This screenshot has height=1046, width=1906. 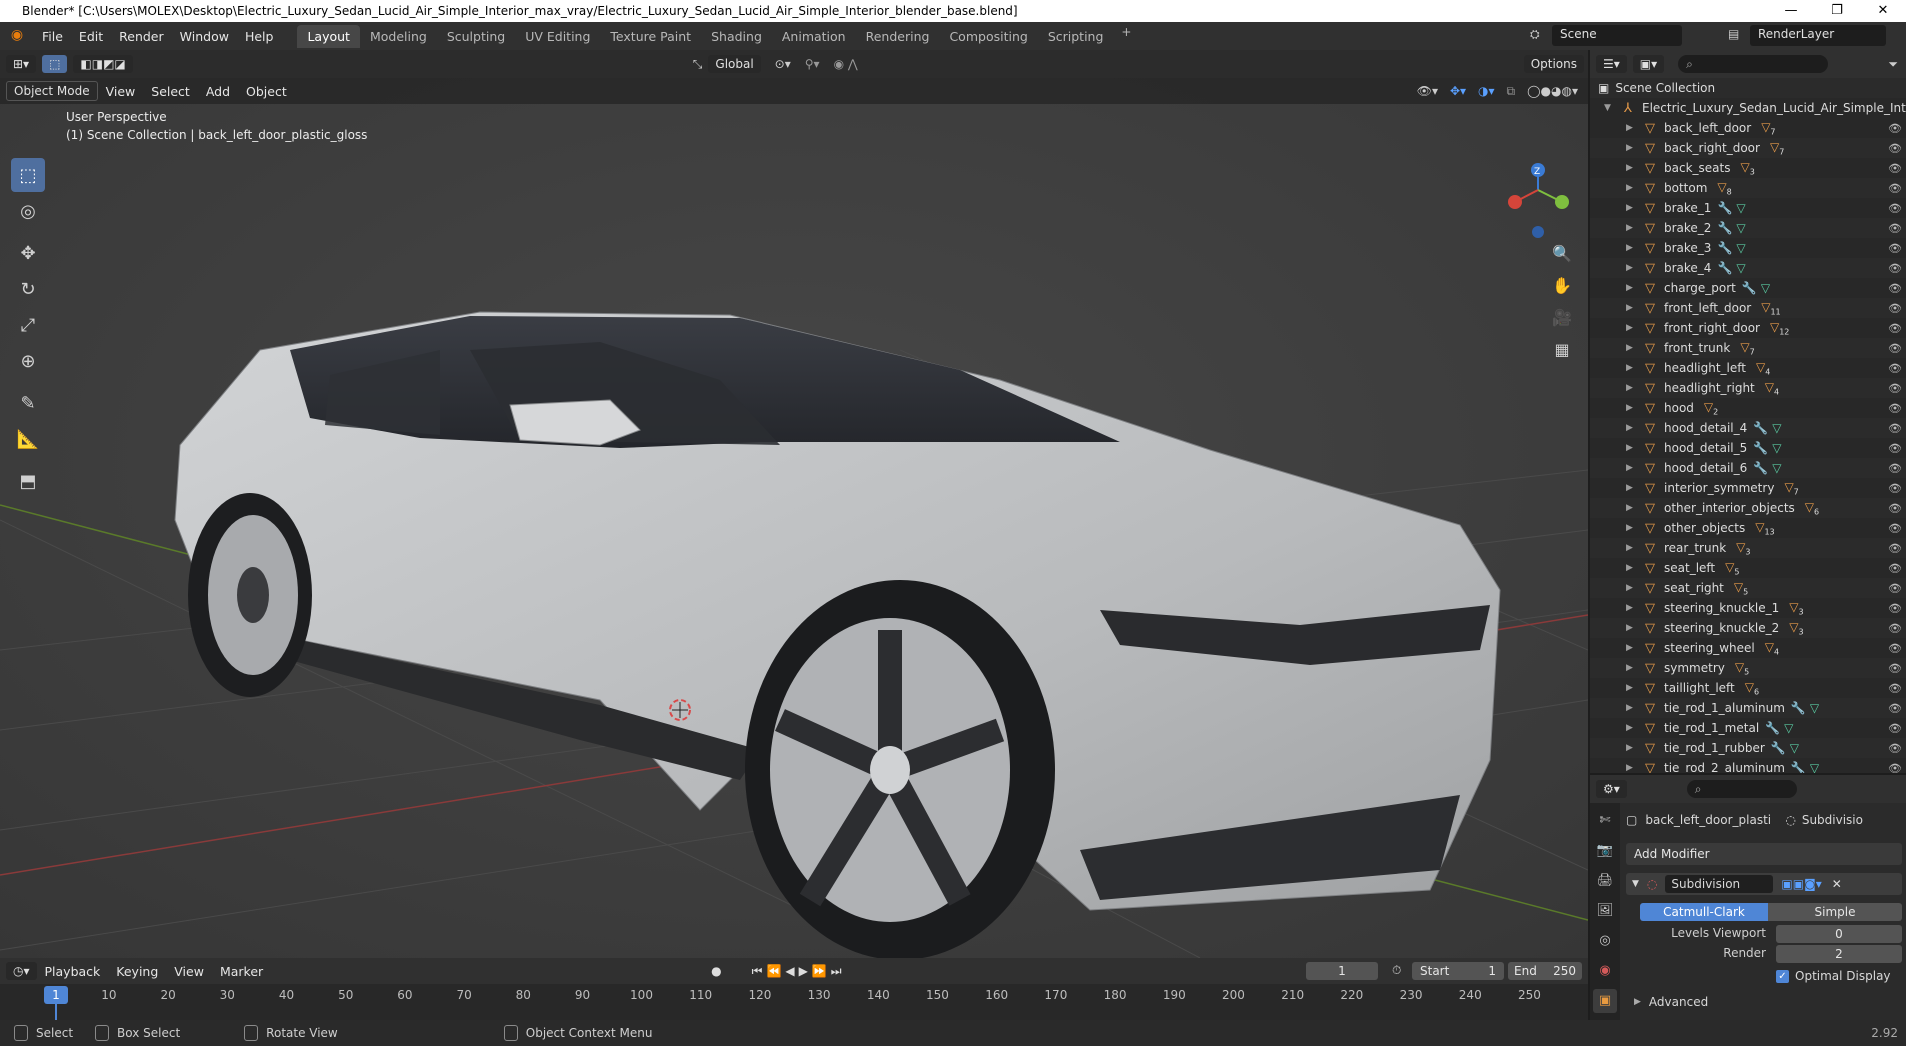 What do you see at coordinates (1486, 91) in the screenshot?
I see `overlay-toggle-icon: ◑▾` at bounding box center [1486, 91].